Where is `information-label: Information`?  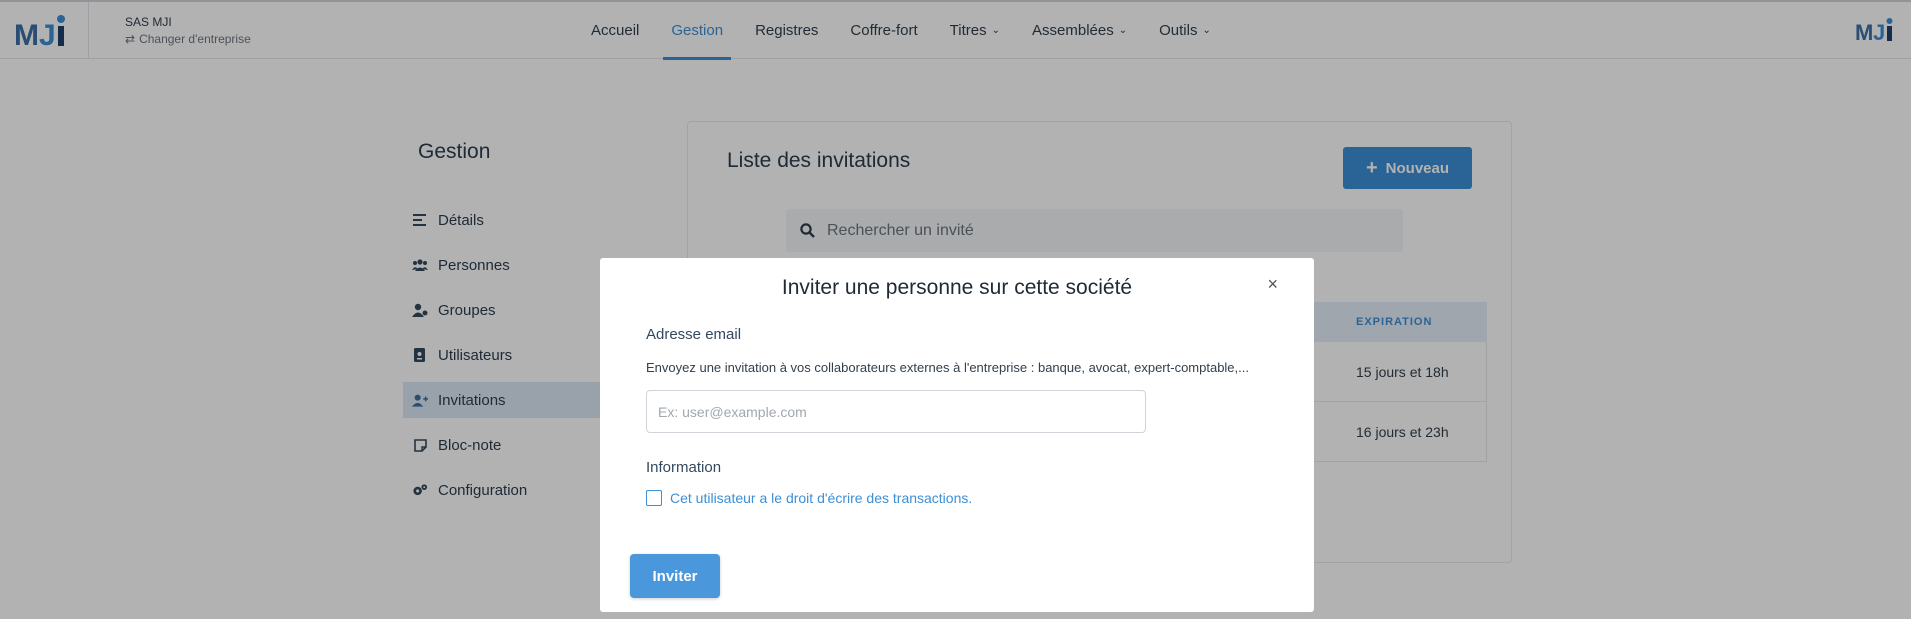
information-label: Information is located at coordinates (684, 467).